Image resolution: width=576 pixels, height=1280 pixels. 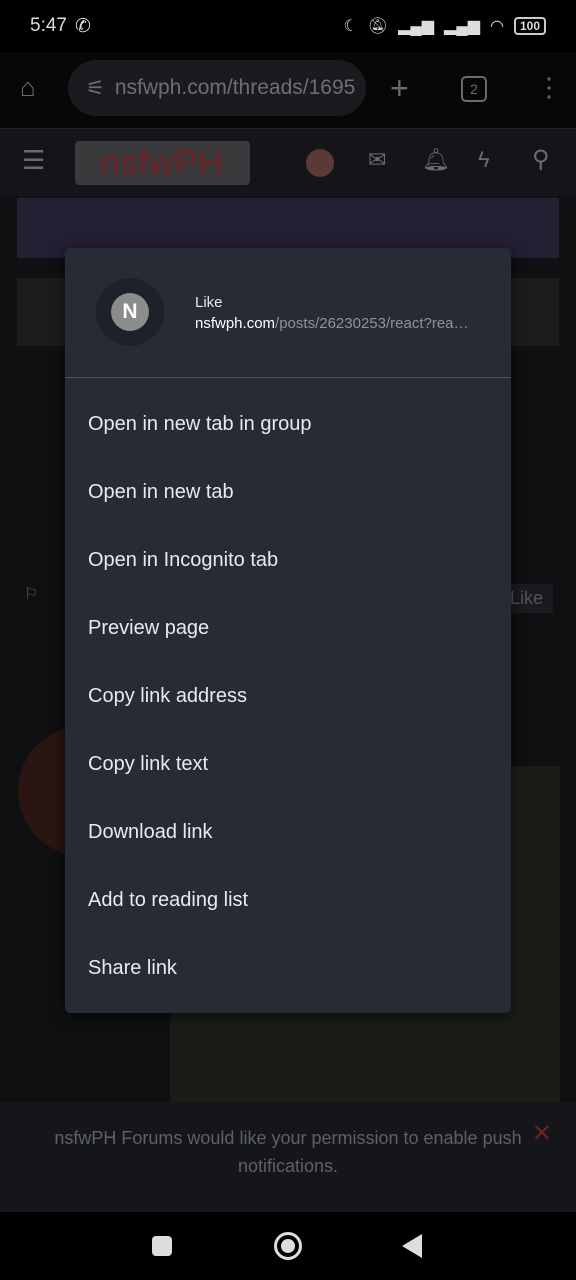 I want to click on mail-icon: ✉, so click(x=377, y=160).